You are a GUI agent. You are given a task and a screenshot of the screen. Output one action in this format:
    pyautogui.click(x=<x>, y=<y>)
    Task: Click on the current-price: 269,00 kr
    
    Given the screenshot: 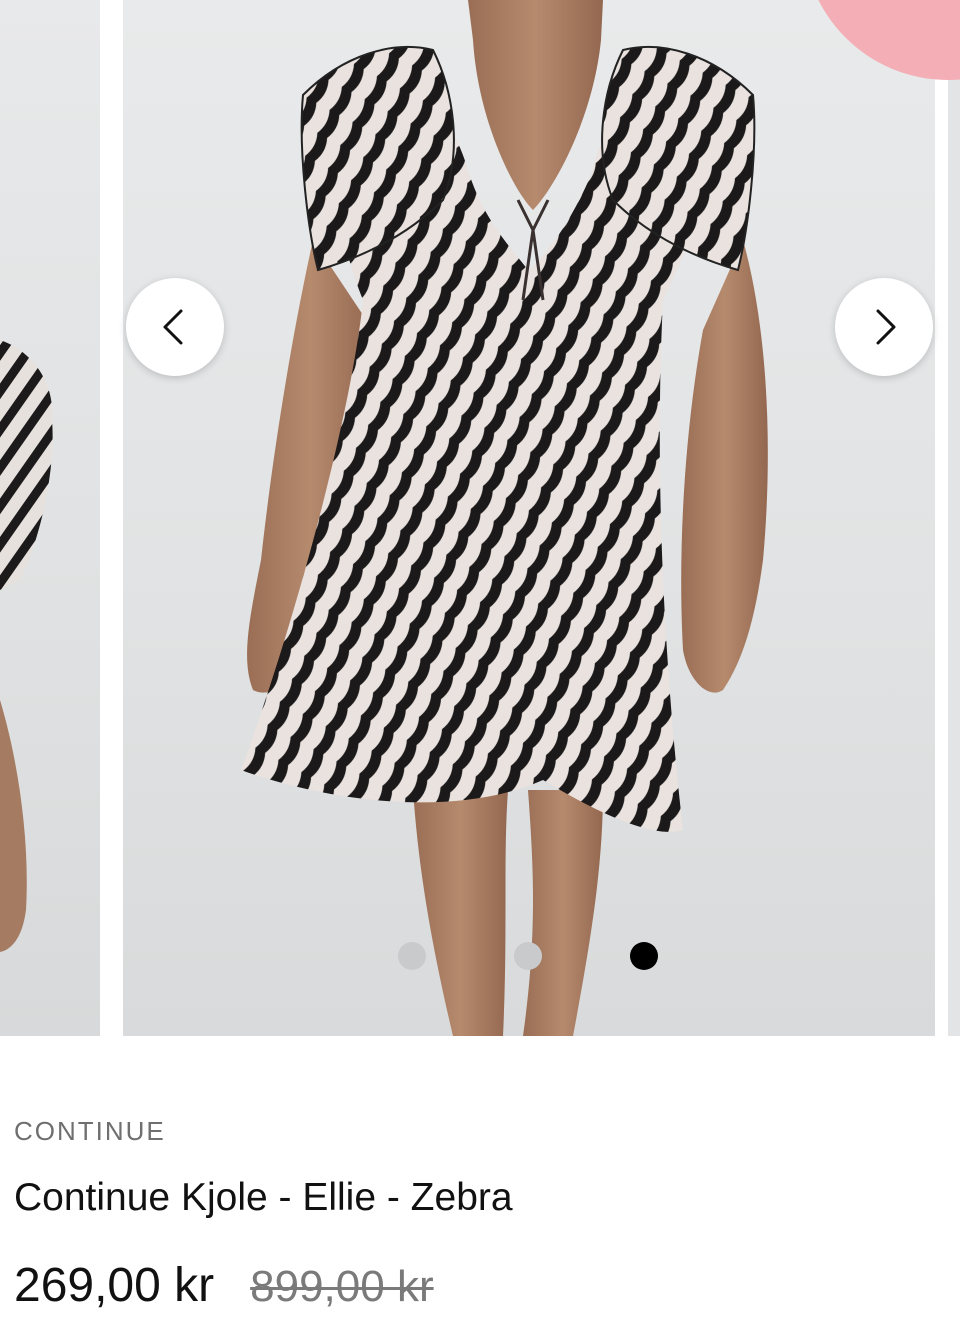 What is the action you would take?
    pyautogui.click(x=114, y=1285)
    